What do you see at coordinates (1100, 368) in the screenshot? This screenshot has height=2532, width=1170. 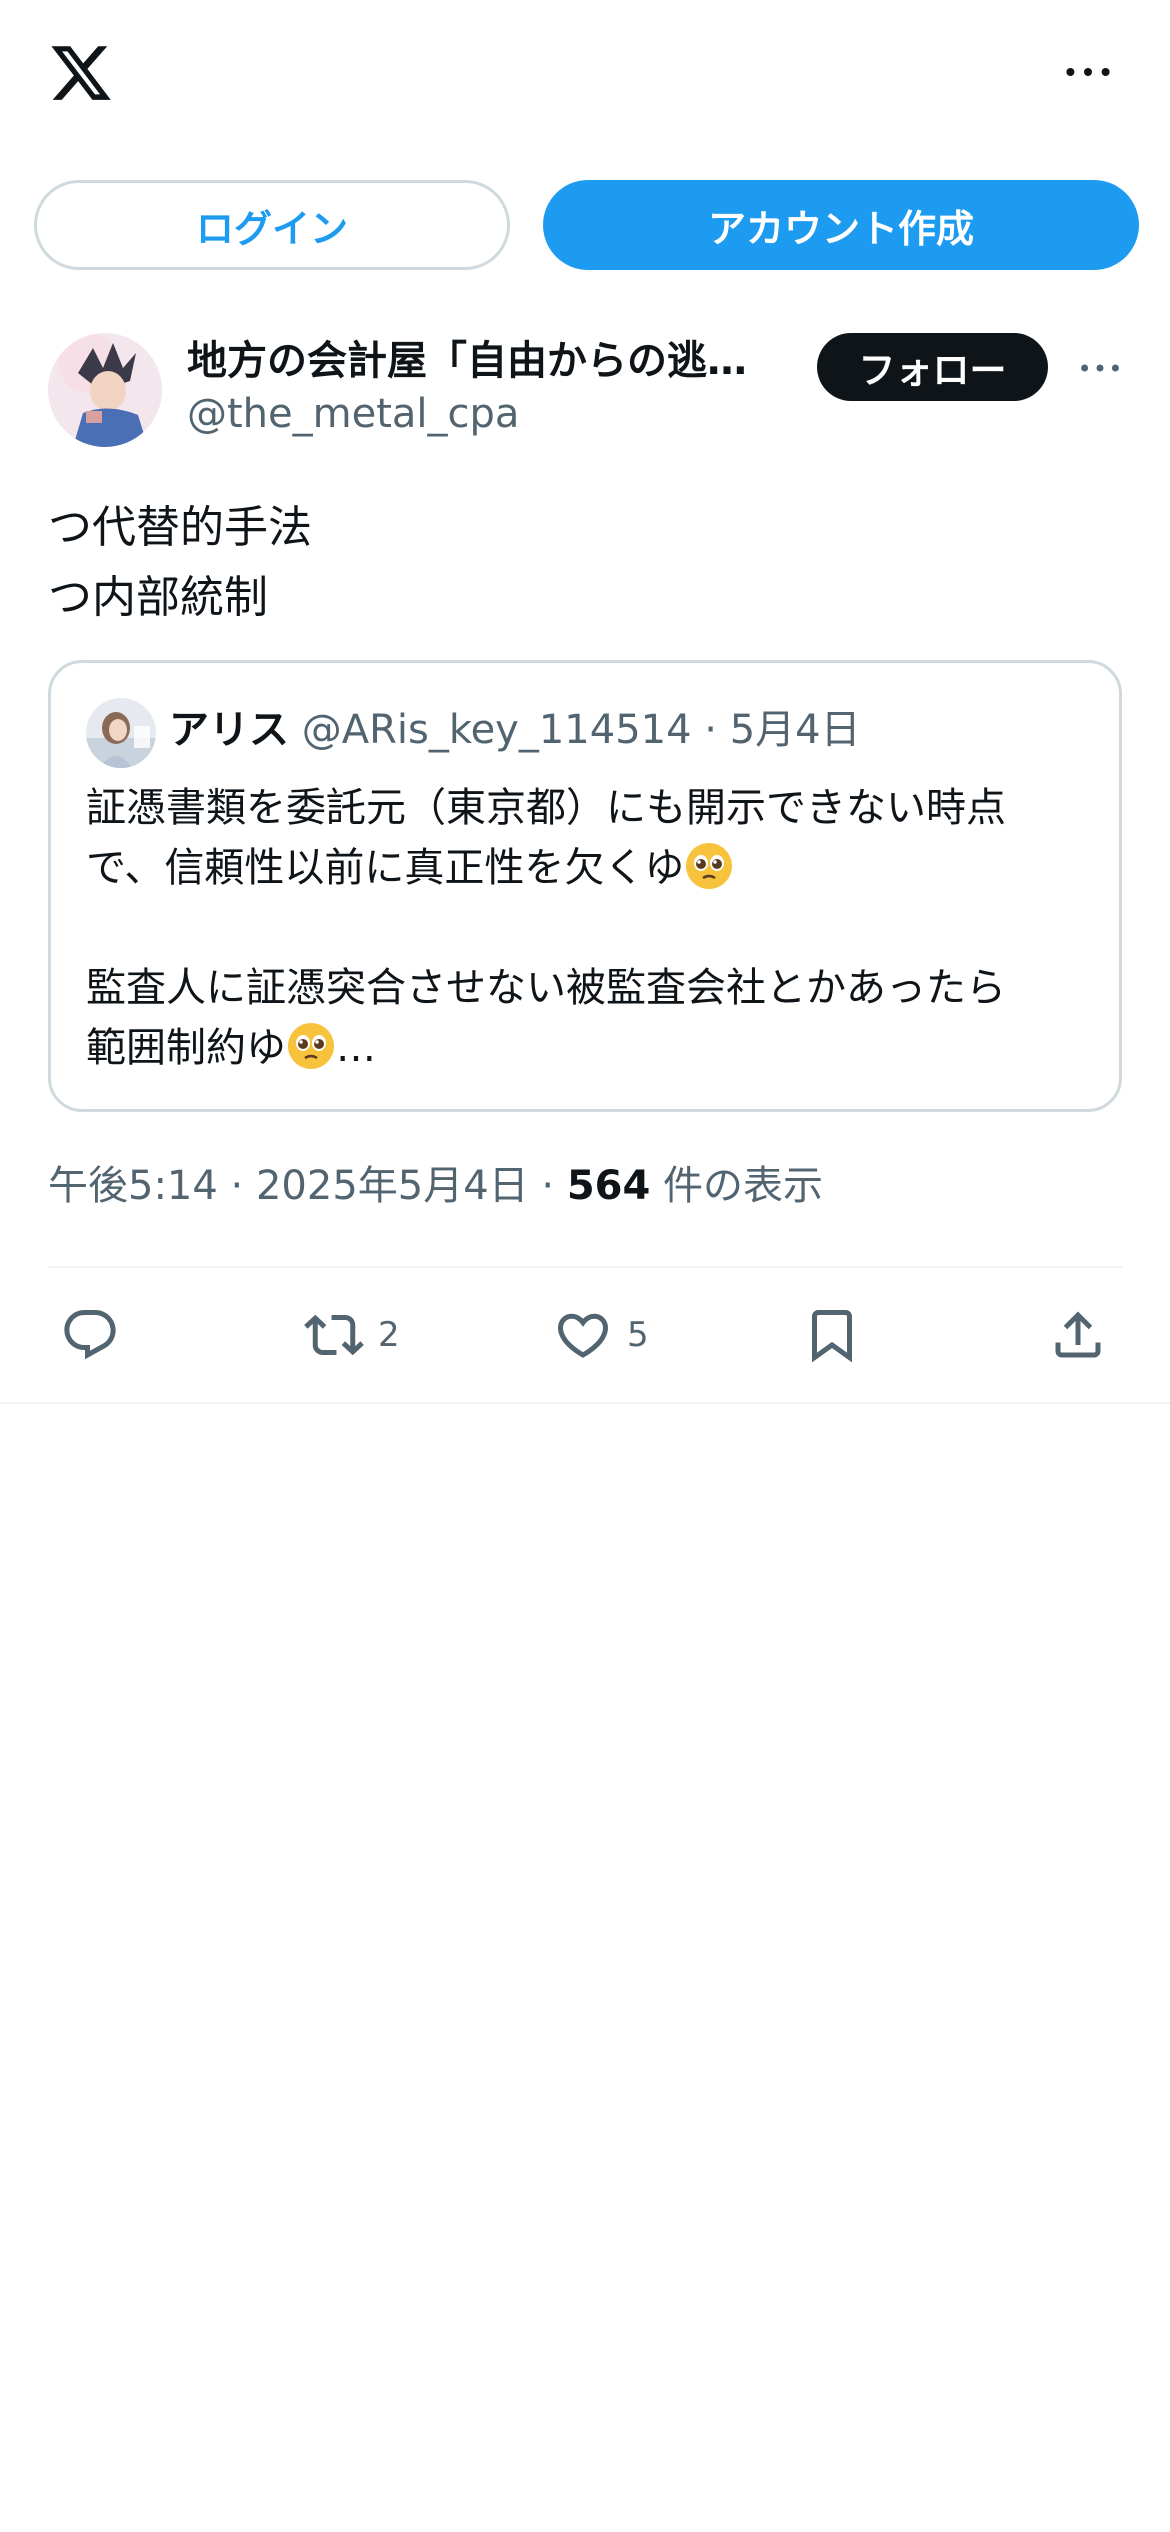 I see `more-options-icon` at bounding box center [1100, 368].